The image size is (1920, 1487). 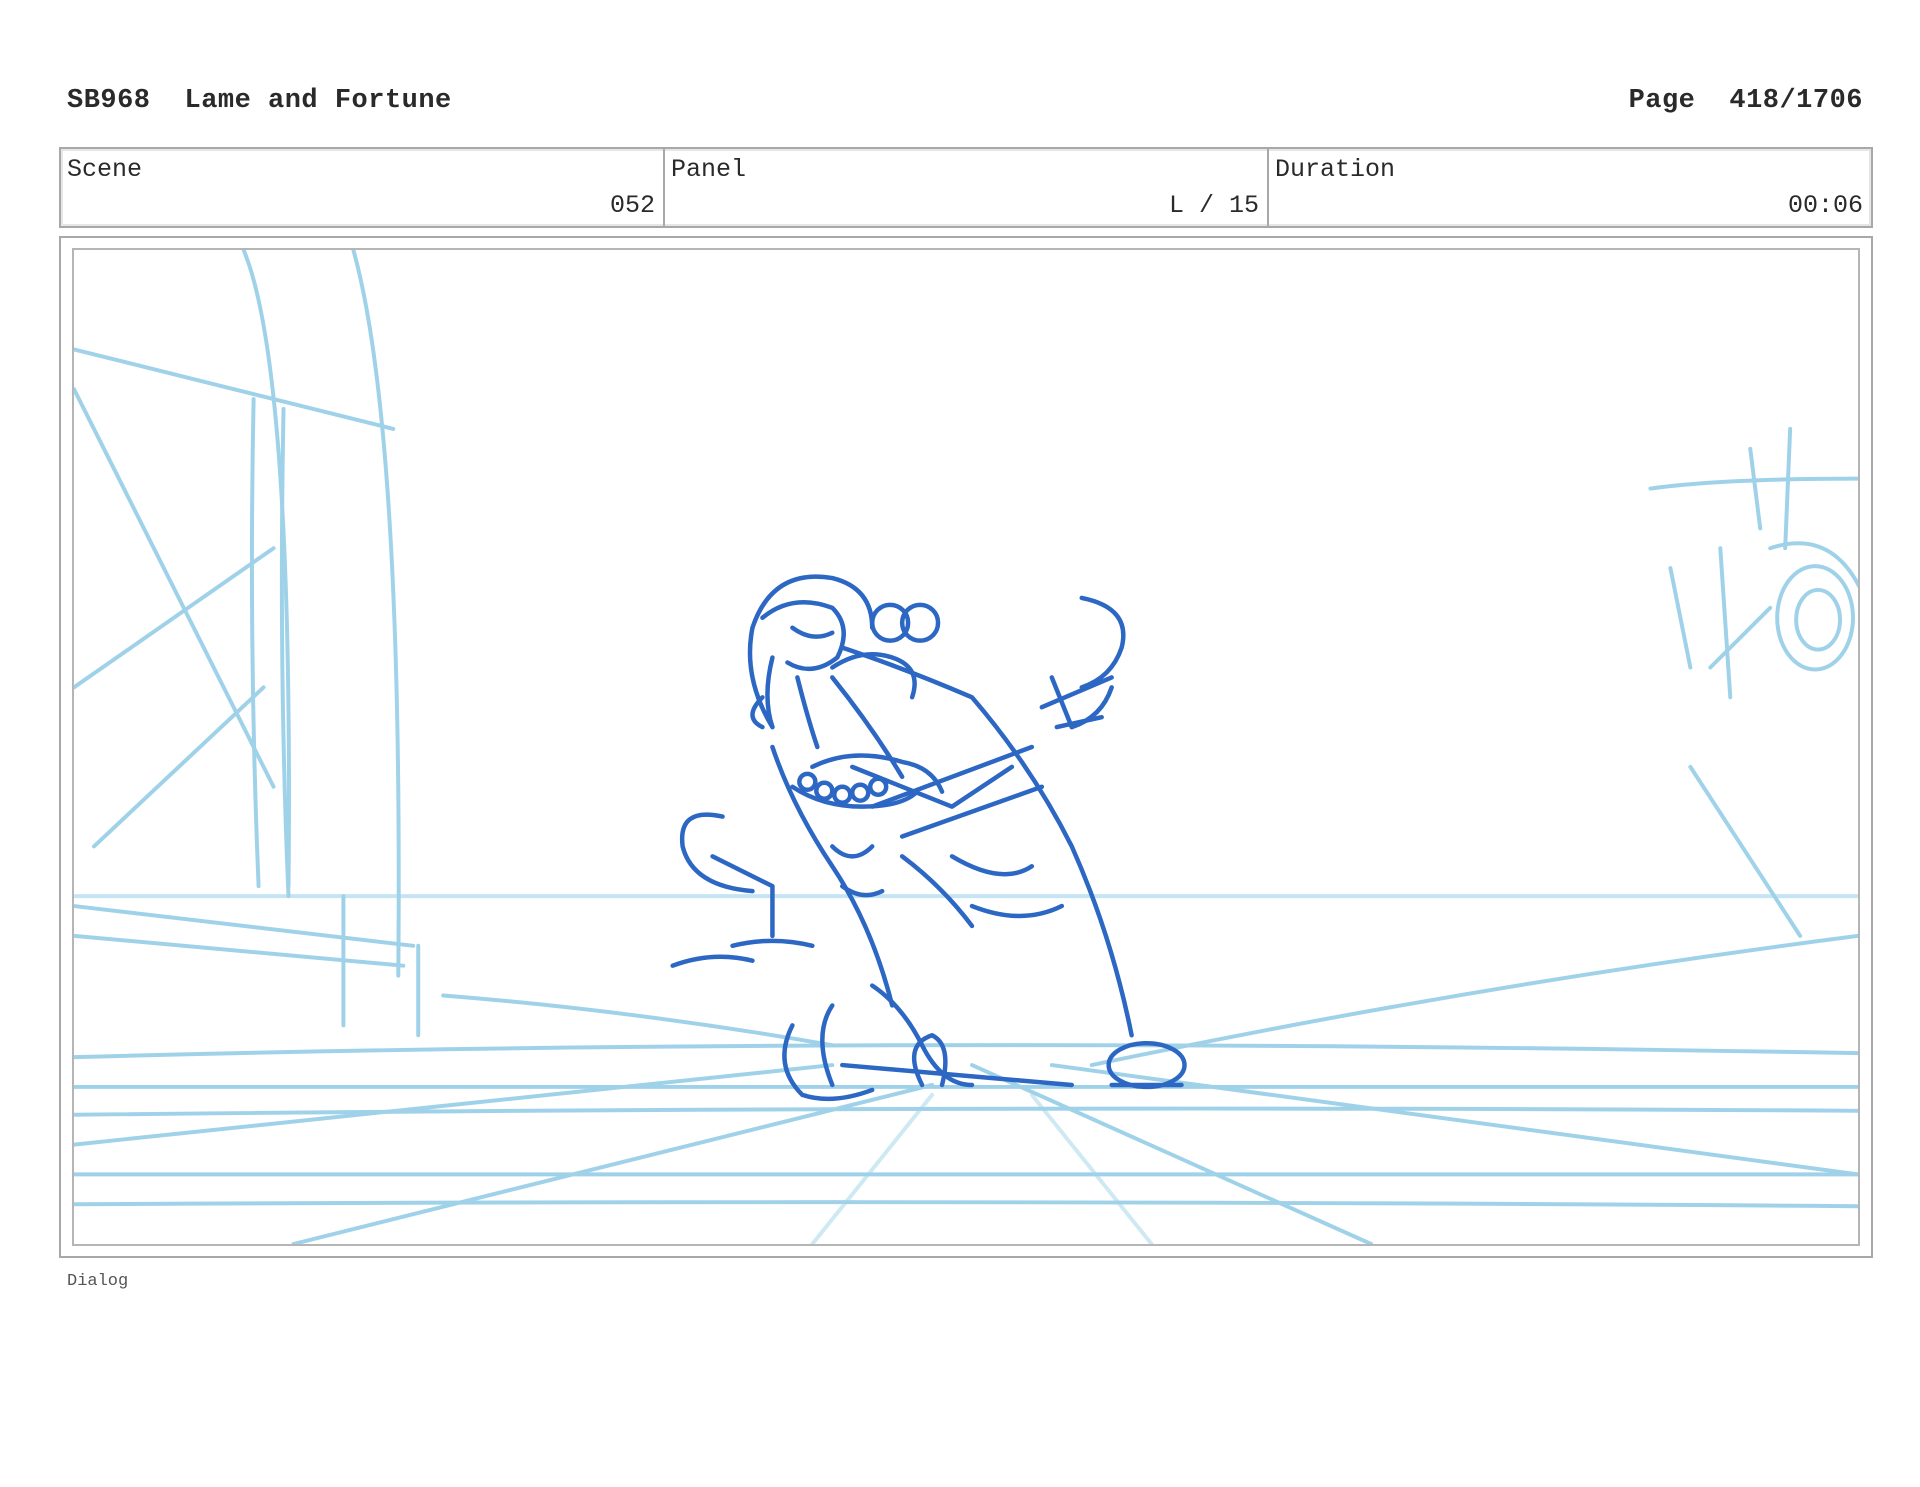 What do you see at coordinates (1570, 187) in the screenshot?
I see `duration-cell: Duration 00:06` at bounding box center [1570, 187].